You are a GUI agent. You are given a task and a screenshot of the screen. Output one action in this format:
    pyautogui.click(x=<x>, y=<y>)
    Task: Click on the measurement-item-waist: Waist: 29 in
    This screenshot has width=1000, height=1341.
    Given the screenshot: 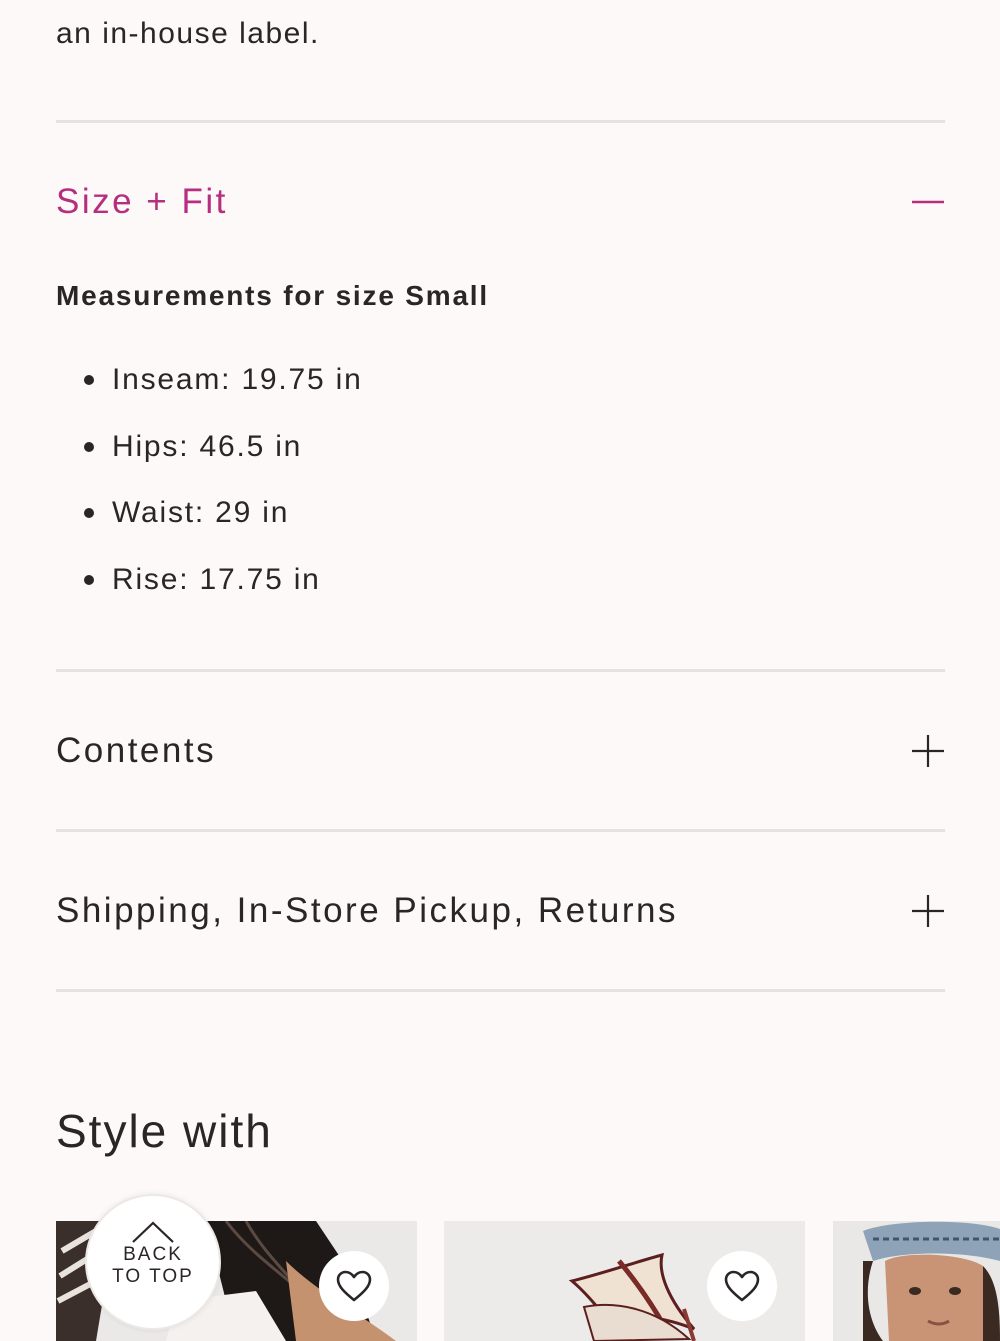 What is the action you would take?
    pyautogui.click(x=186, y=513)
    